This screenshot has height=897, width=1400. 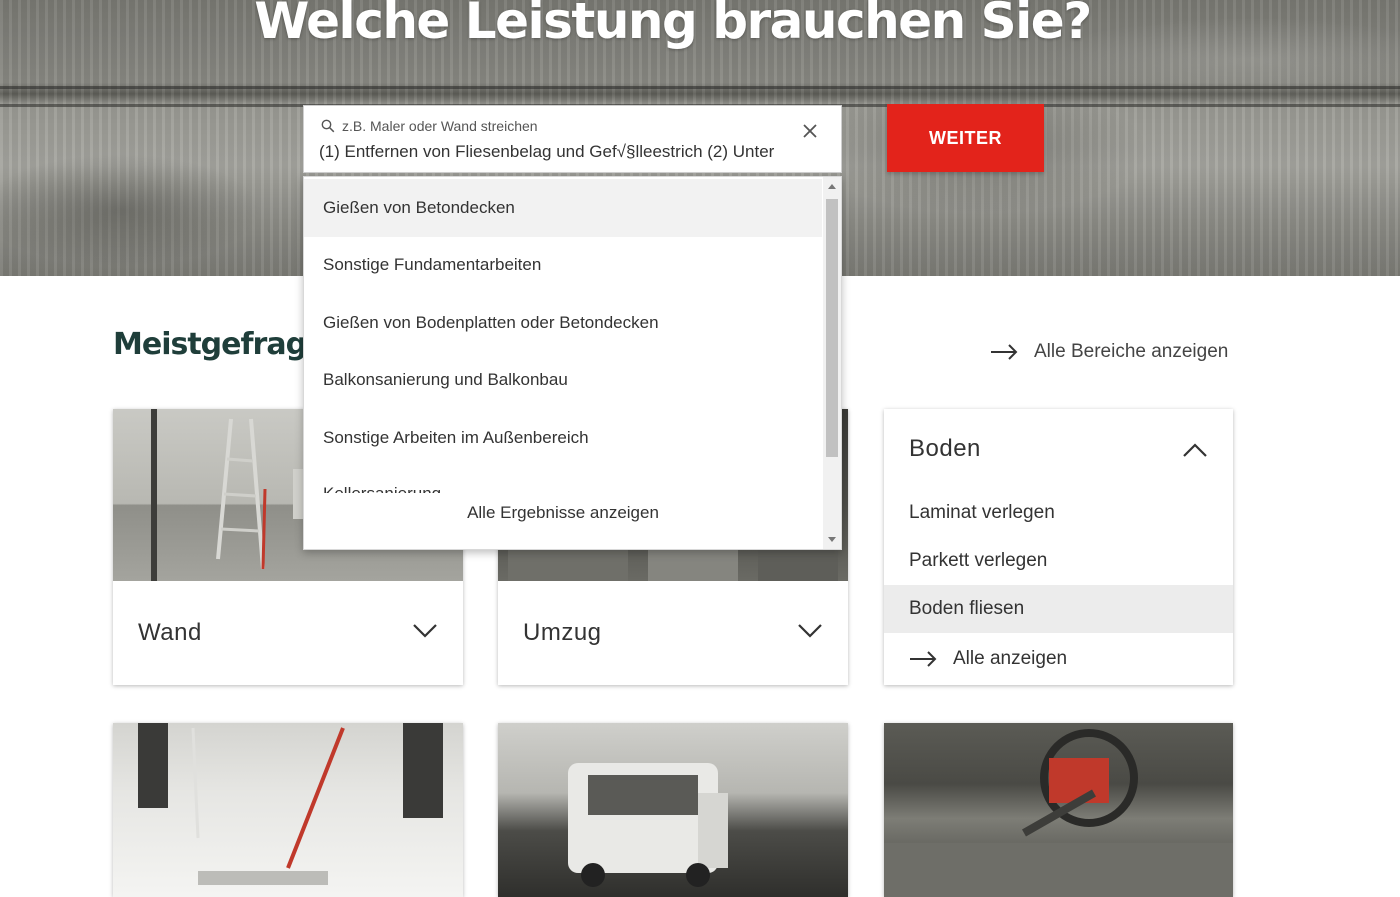 What do you see at coordinates (673, 25) in the screenshot?
I see `hero-title: Welche Leistung brauchen Sie?` at bounding box center [673, 25].